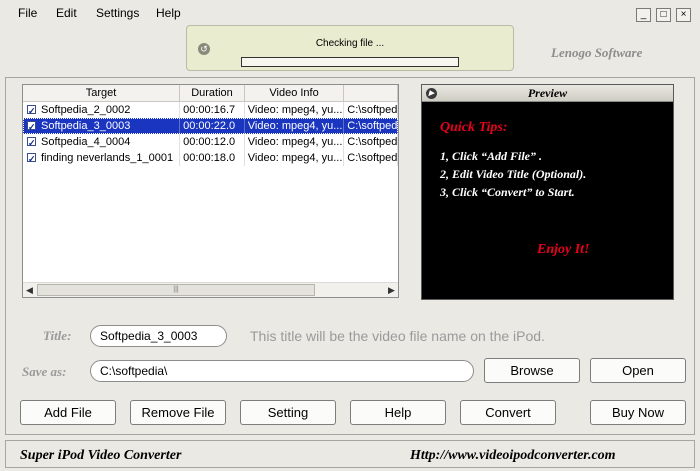 The height and width of the screenshot is (471, 700). What do you see at coordinates (563, 249) in the screenshot?
I see `enjoy-text: Enjoy It!` at bounding box center [563, 249].